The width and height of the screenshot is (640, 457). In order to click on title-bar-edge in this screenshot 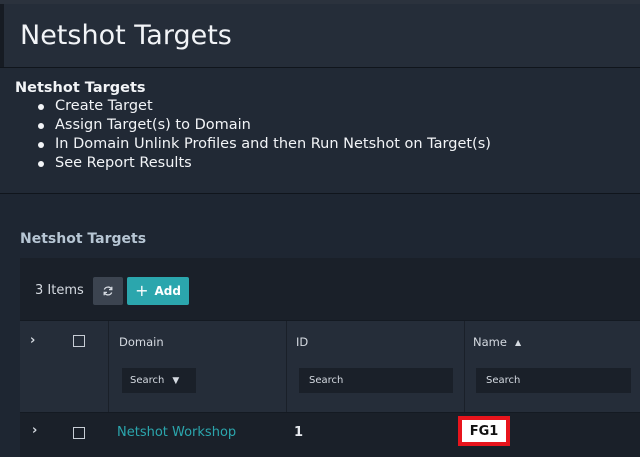, I will do `click(2, 35)`.